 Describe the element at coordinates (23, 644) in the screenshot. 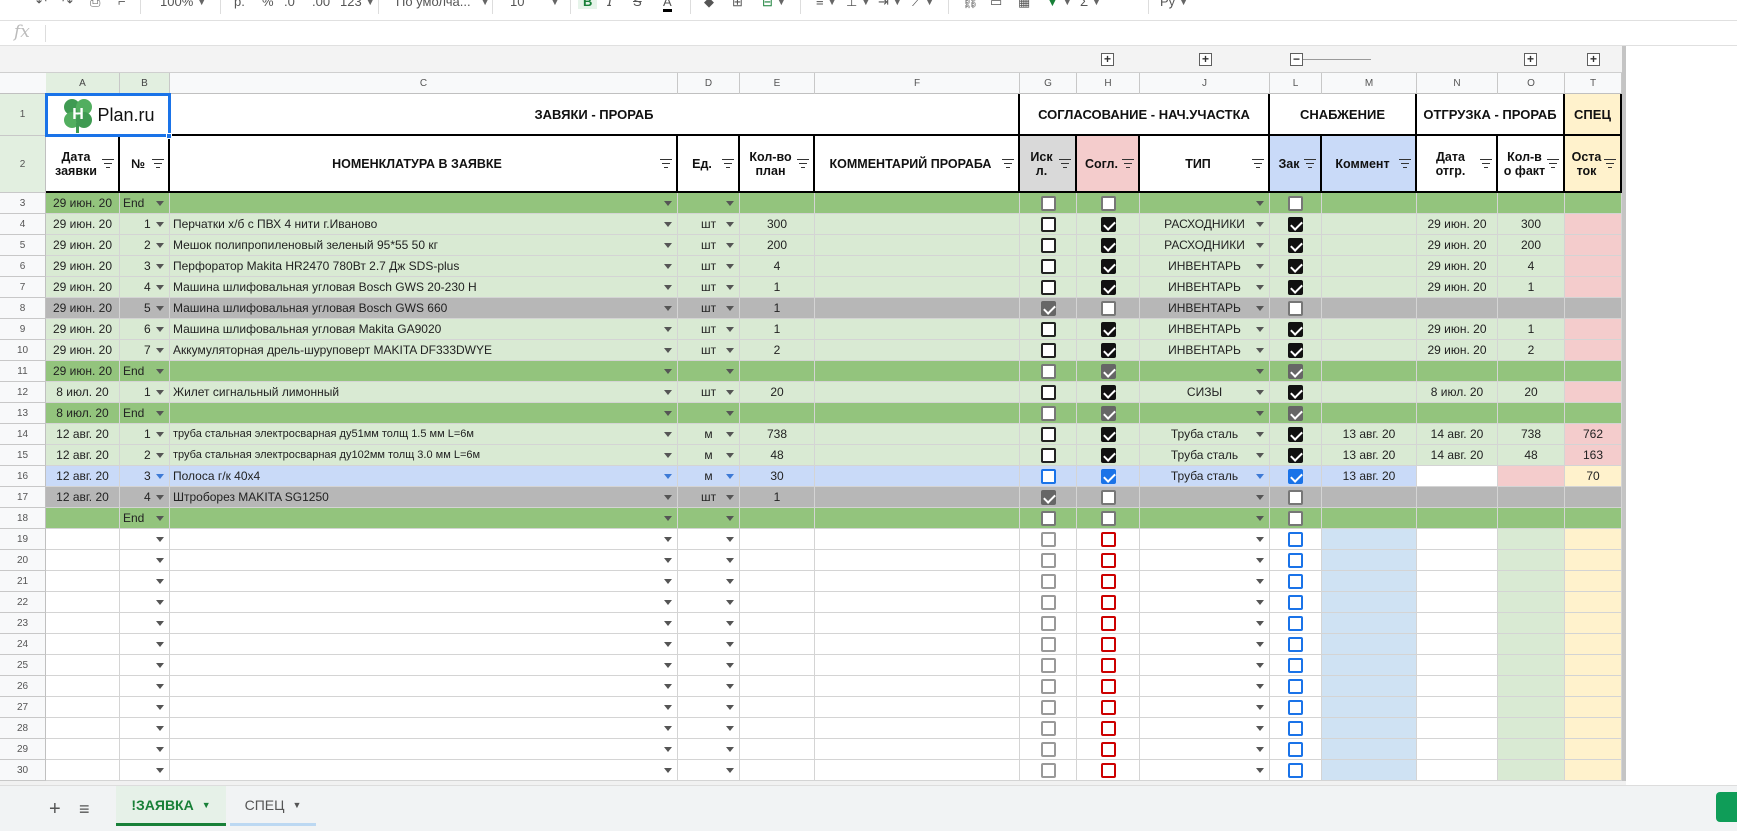

I see `row-header: 24` at that location.